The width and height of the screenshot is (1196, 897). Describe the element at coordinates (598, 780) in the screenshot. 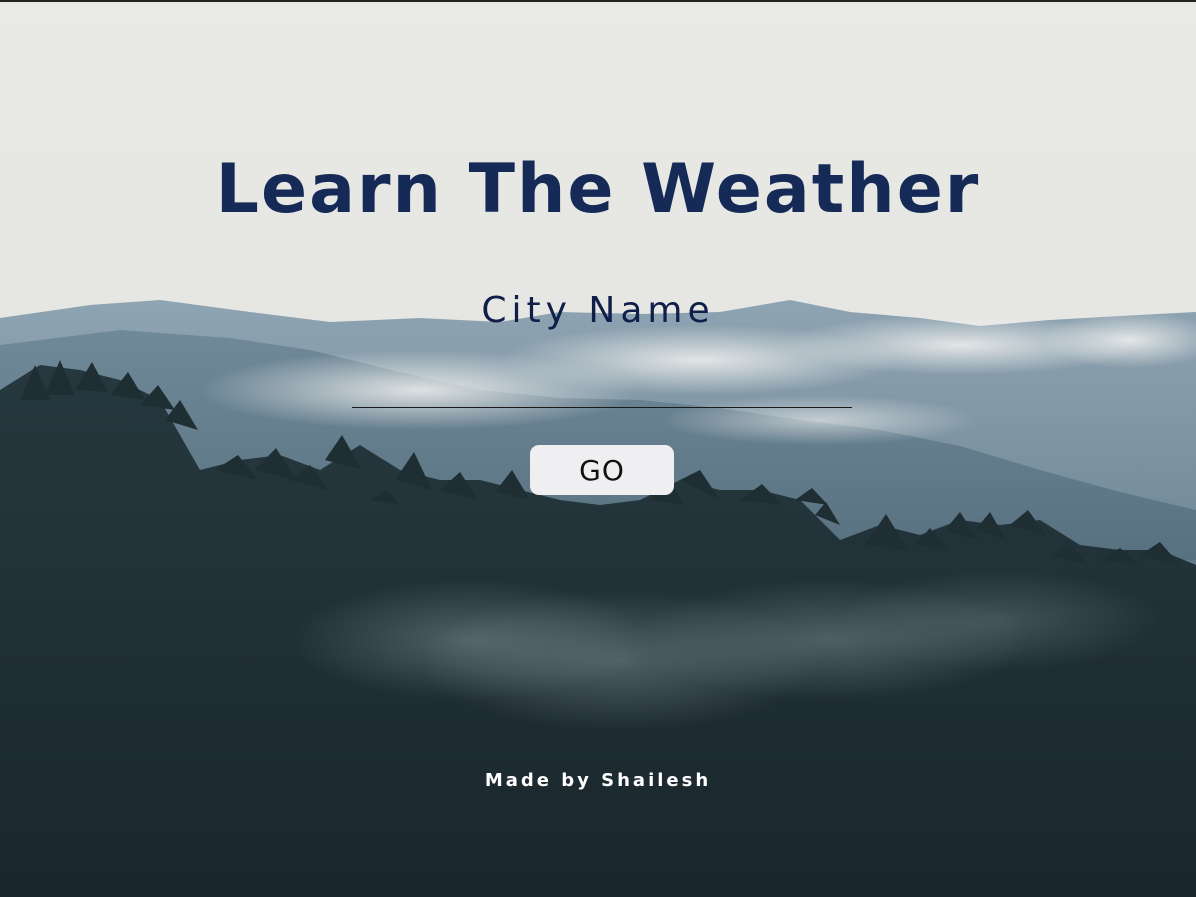

I see `footer-credit: Made by Shailesh` at that location.